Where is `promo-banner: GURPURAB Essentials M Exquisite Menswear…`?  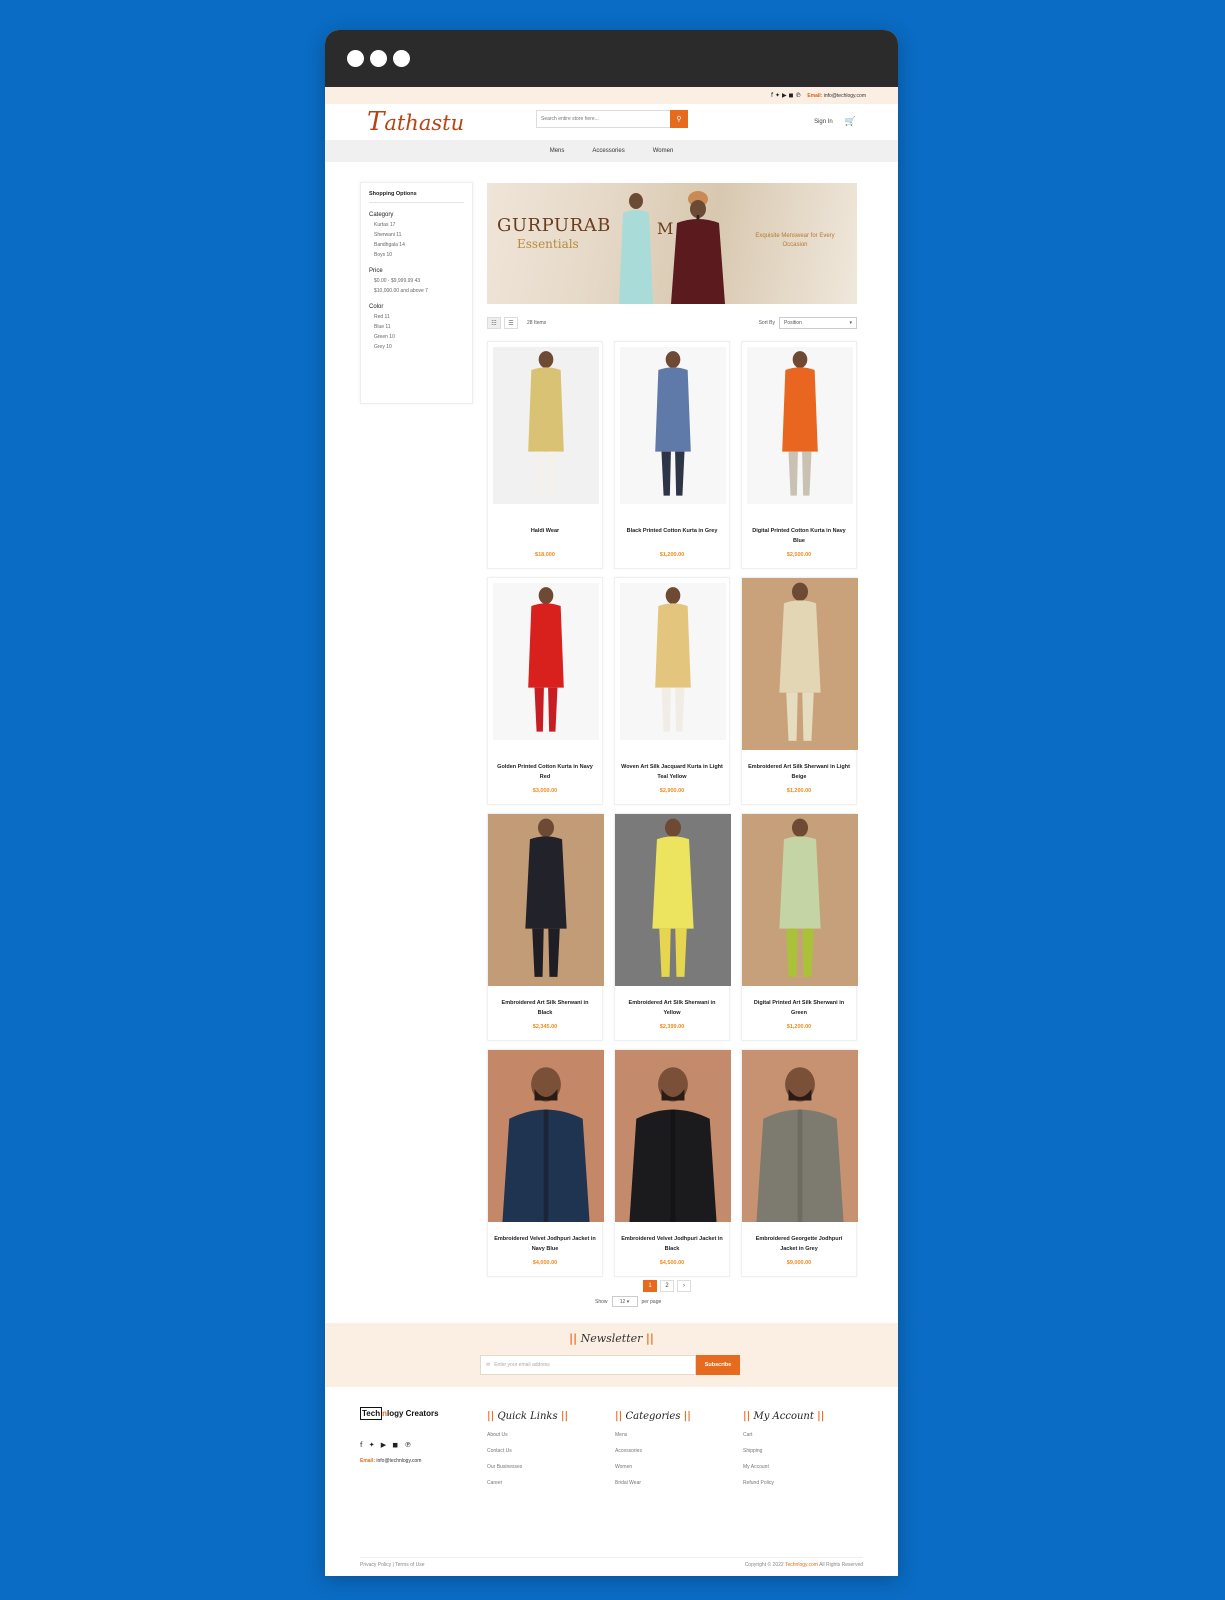
promo-banner: GURPURAB Essentials M Exquisite Menswear… is located at coordinates (672, 243).